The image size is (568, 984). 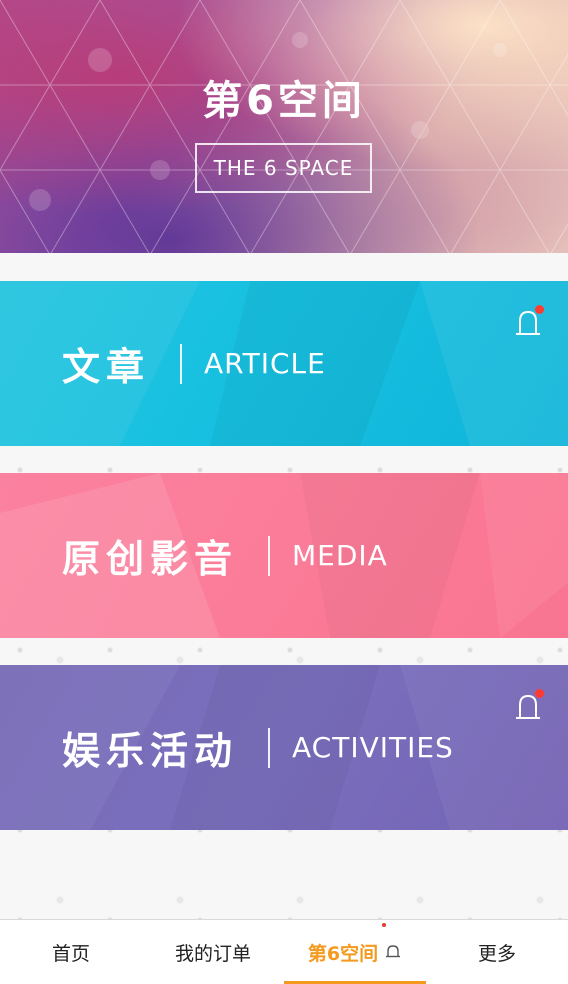 I want to click on hero-subtitle-badge: THE 6 SPACE, so click(x=283, y=168).